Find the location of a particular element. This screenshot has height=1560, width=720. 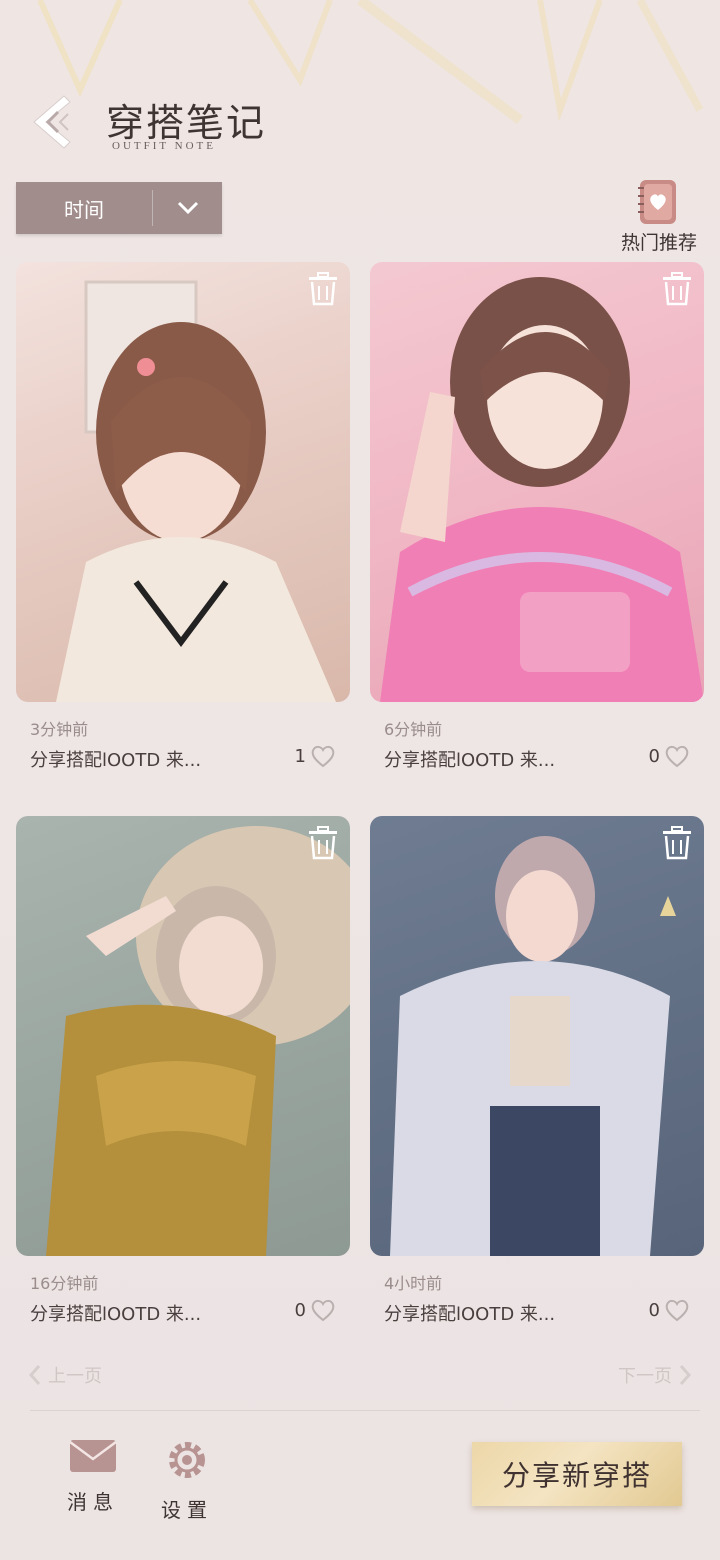

page-subtitle: OUTFIT NOTE is located at coordinates (164, 146).